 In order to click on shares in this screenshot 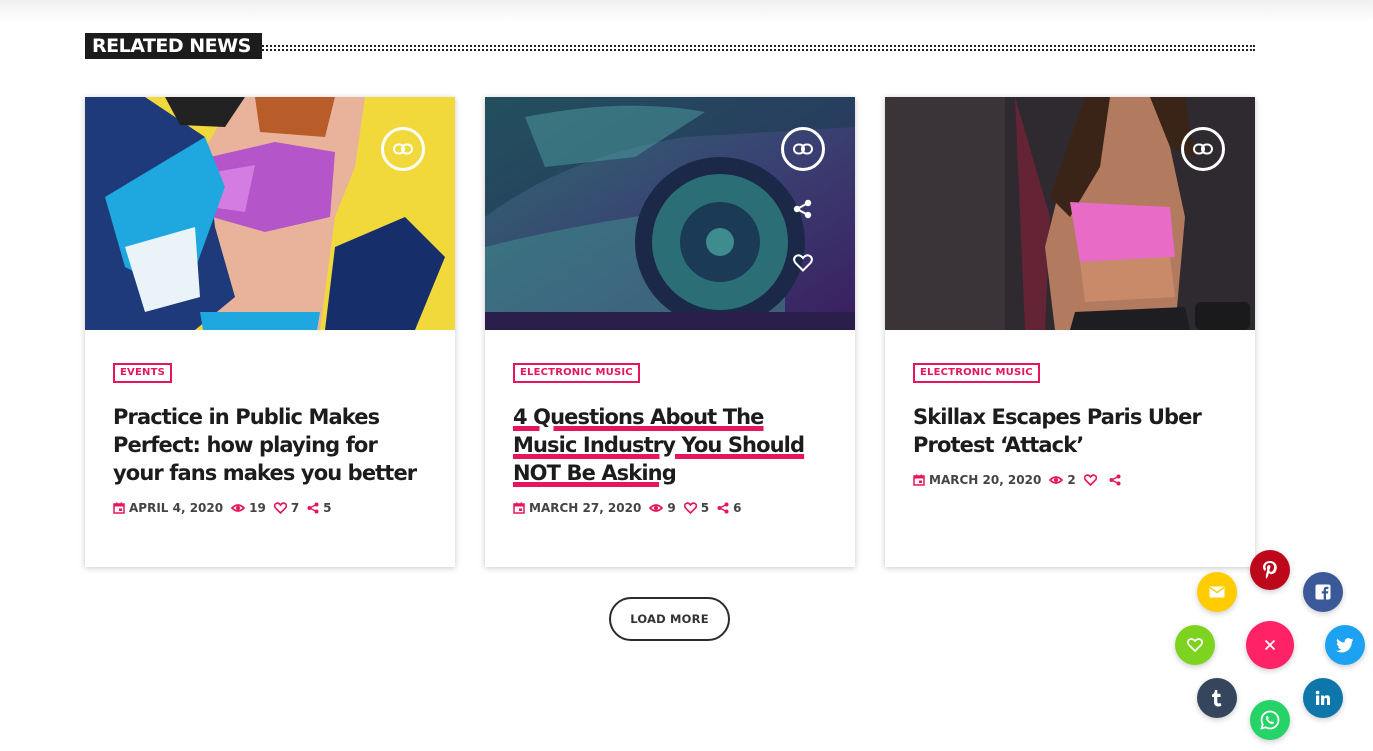, I will do `click(1117, 480)`.